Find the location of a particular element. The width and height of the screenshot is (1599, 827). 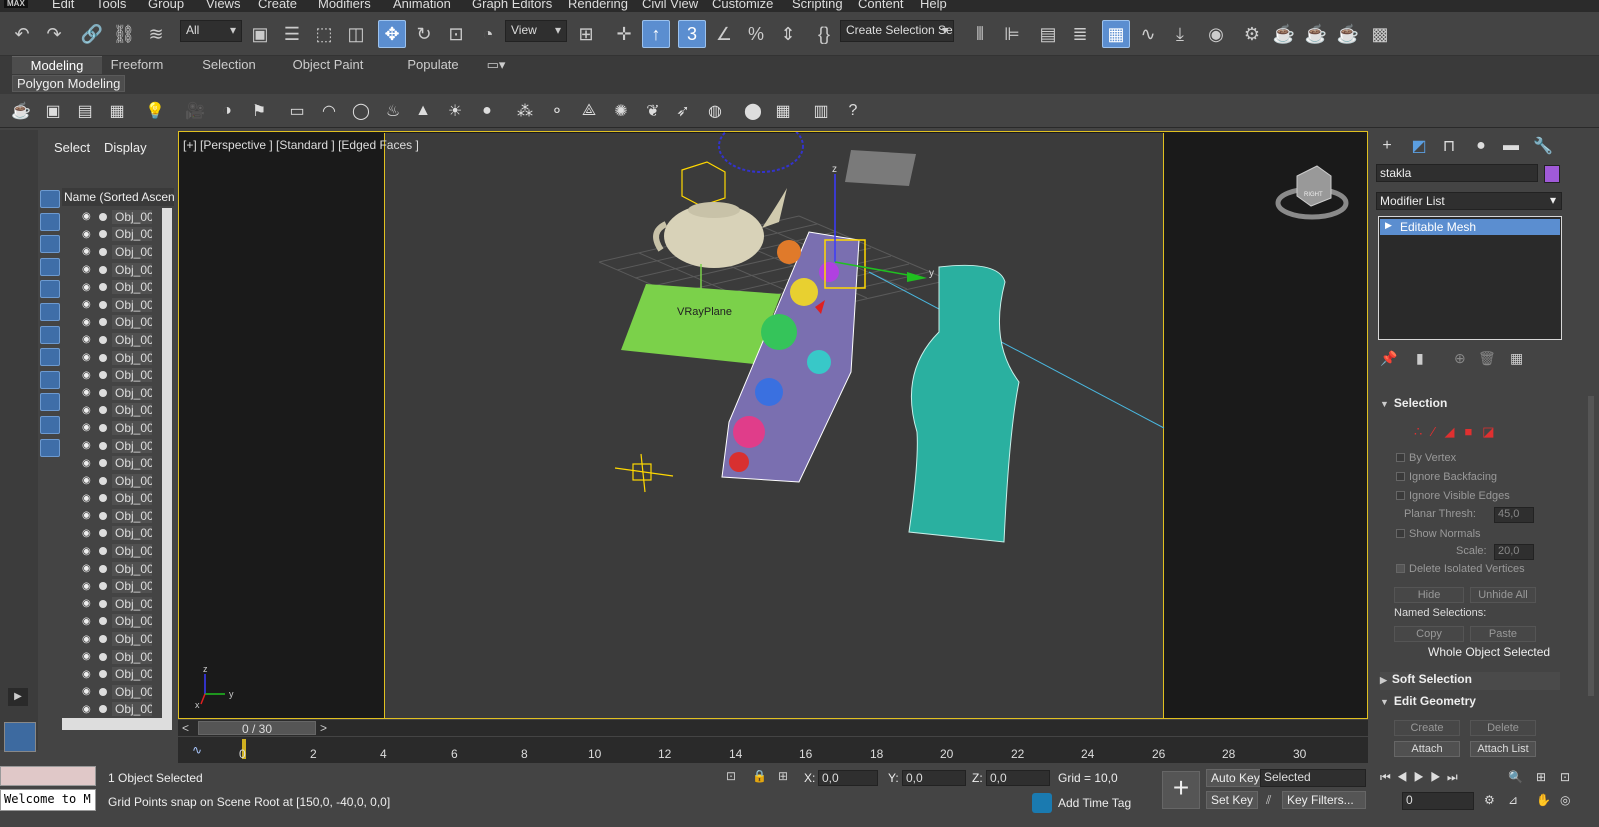

vray-sun-icon: ☀ is located at coordinates (455, 111).